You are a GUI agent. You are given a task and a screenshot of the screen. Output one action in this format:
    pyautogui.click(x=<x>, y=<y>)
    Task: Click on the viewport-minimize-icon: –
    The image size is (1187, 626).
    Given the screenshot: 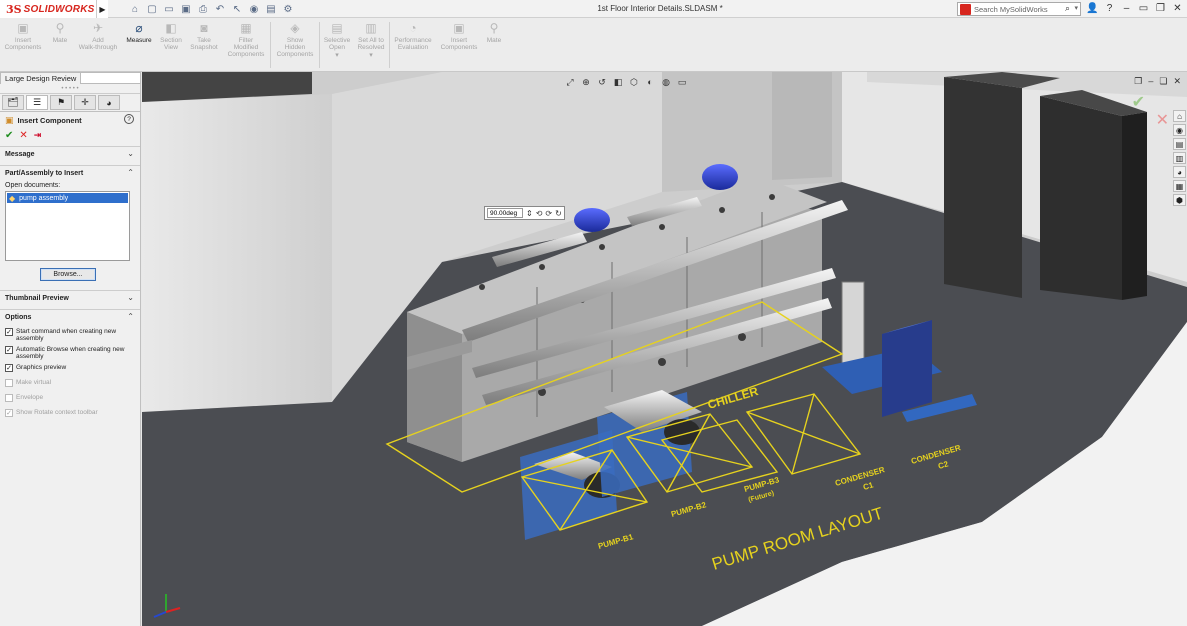 What is the action you would take?
    pyautogui.click(x=1150, y=81)
    